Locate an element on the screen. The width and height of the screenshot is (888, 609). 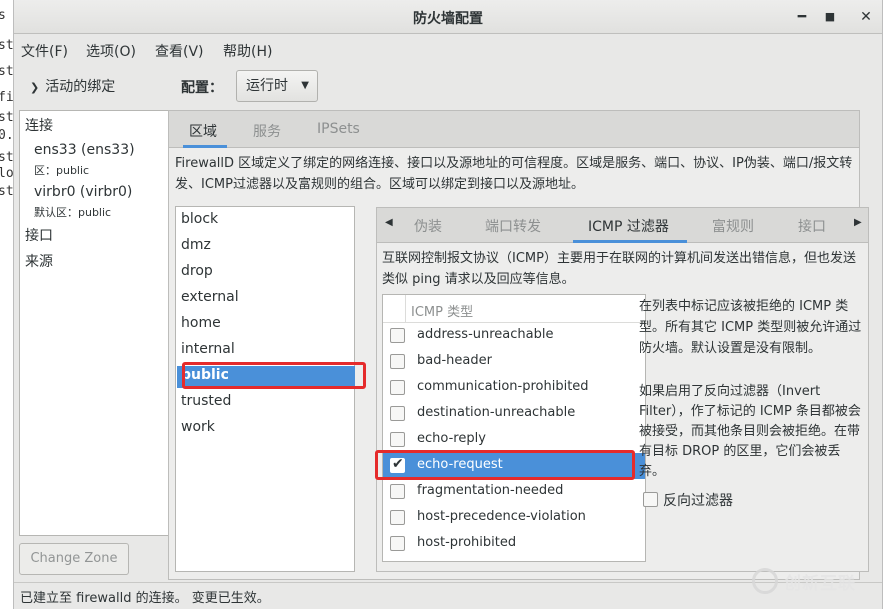
zone-item-dmz: dmz is located at coordinates (196, 245).